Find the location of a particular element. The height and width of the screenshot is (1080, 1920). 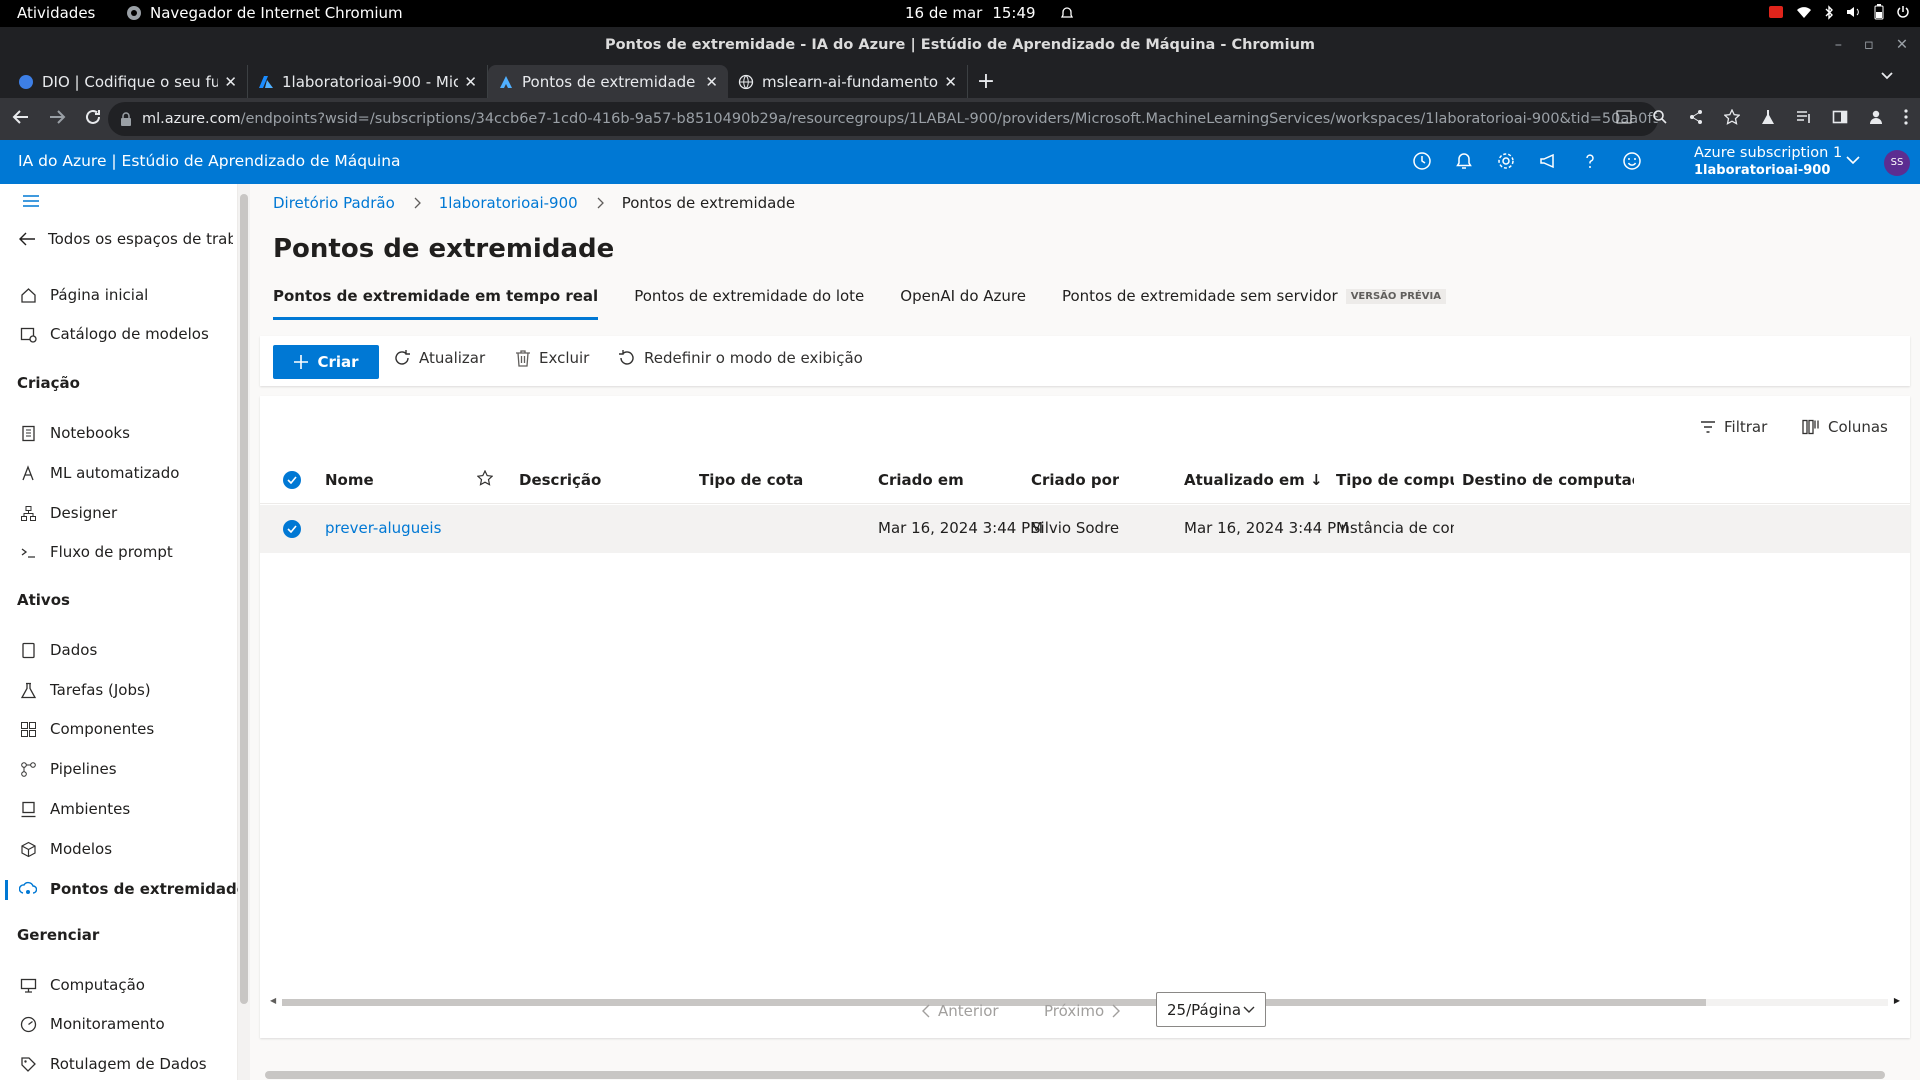

minimize-icon: – is located at coordinates (1838, 45).